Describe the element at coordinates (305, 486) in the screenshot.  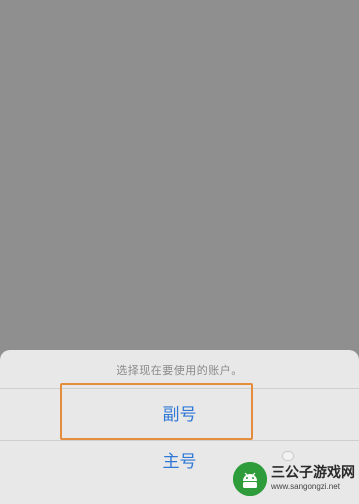
I see `watermark-url: www.sangongzi.net` at that location.